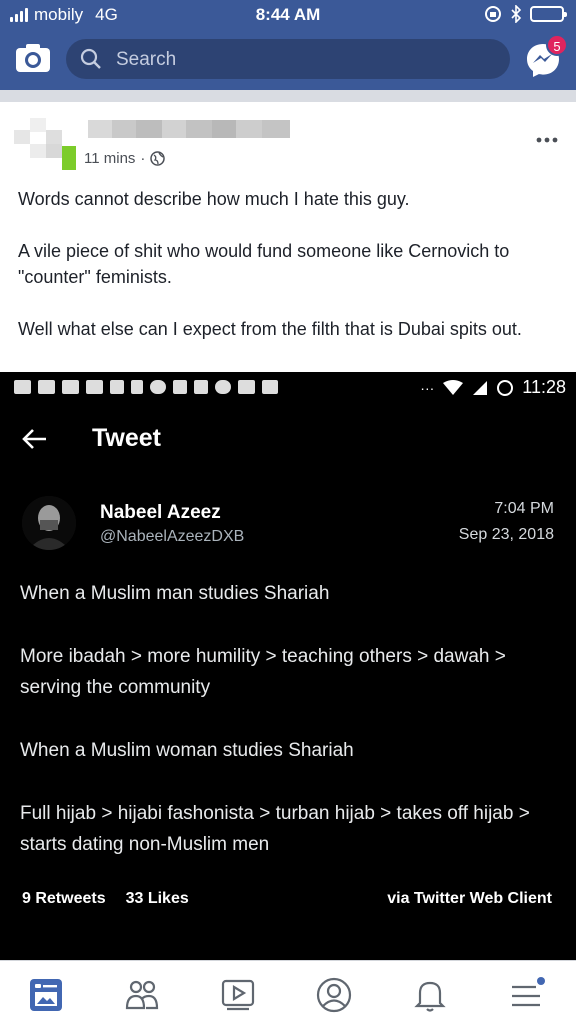 The image size is (576, 1024). What do you see at coordinates (288, 96) in the screenshot?
I see `feed-divider` at bounding box center [288, 96].